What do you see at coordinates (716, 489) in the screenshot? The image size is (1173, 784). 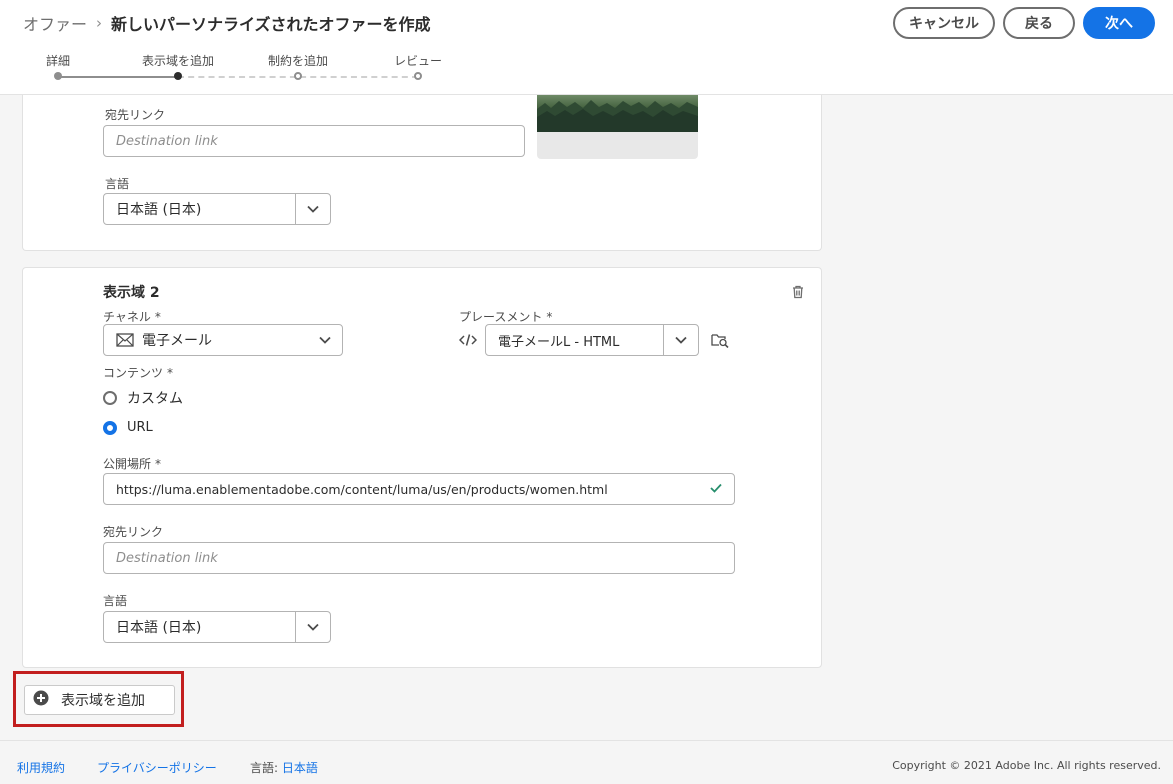 I see `checkmark-icon` at bounding box center [716, 489].